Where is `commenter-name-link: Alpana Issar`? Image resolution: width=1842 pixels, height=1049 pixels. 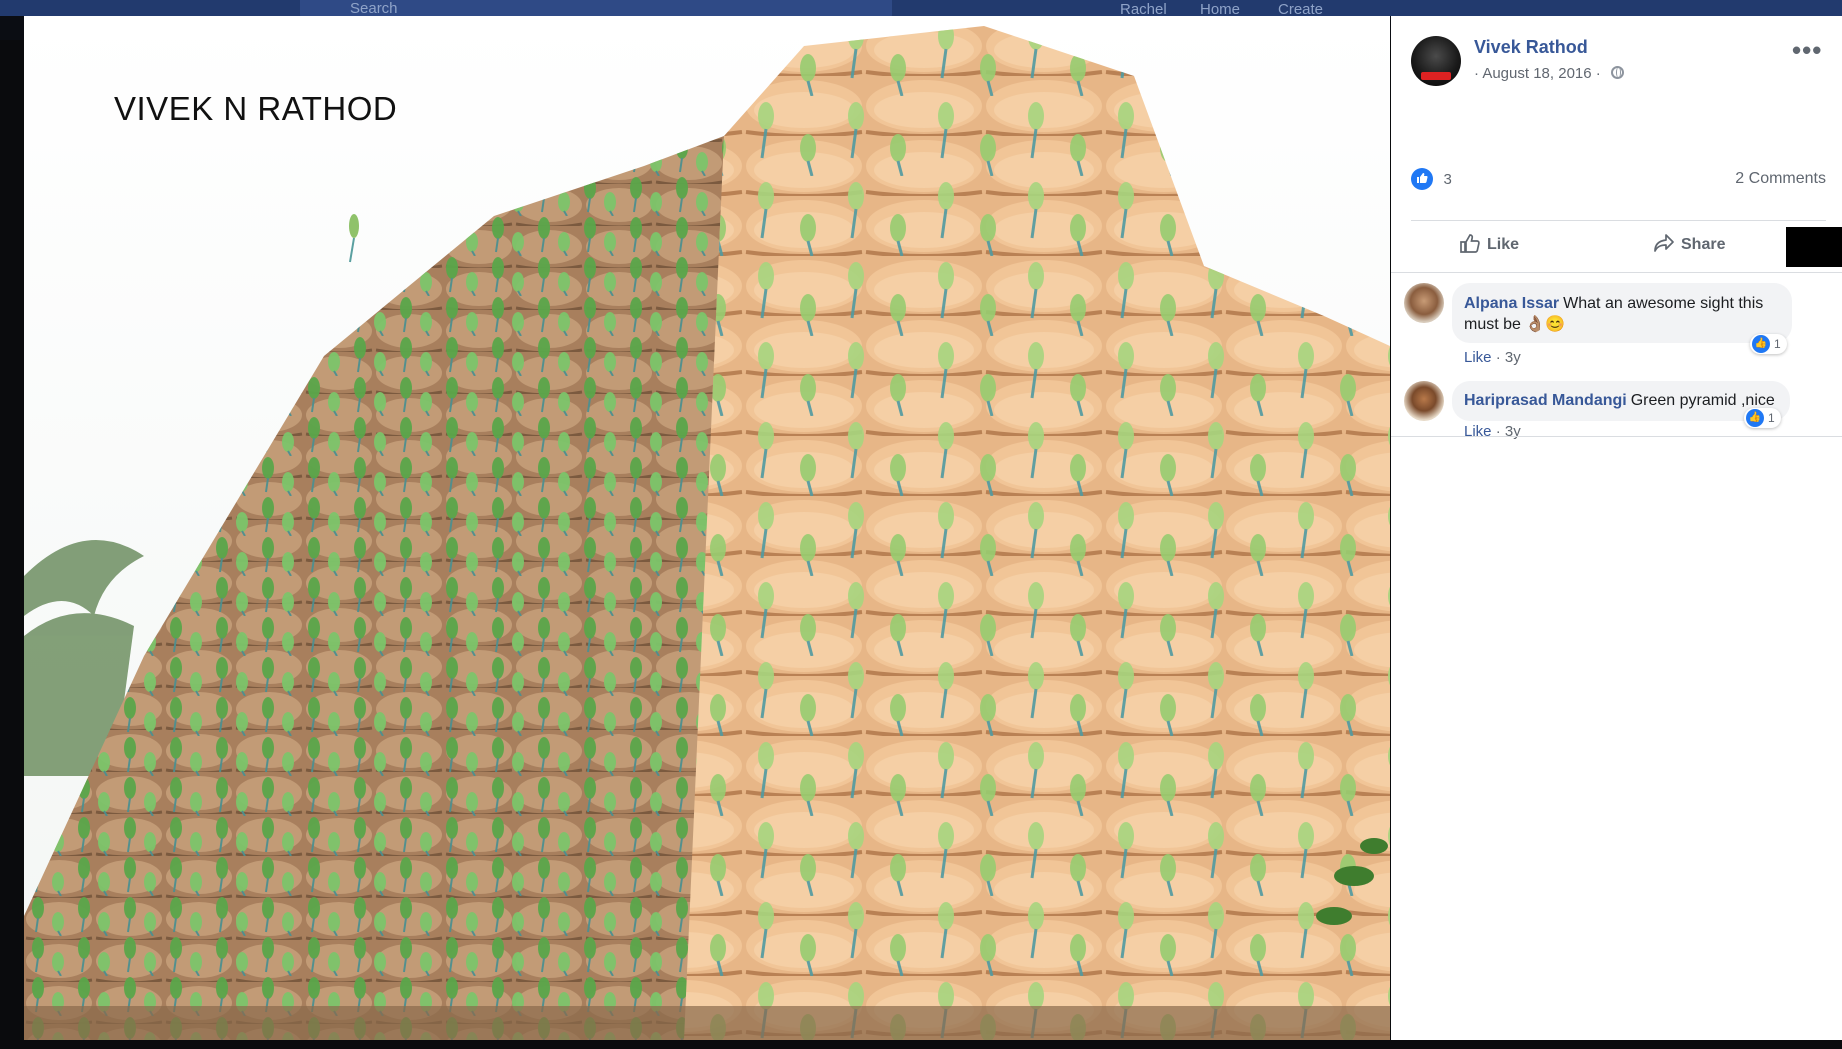
commenter-name-link: Alpana Issar is located at coordinates (1511, 303).